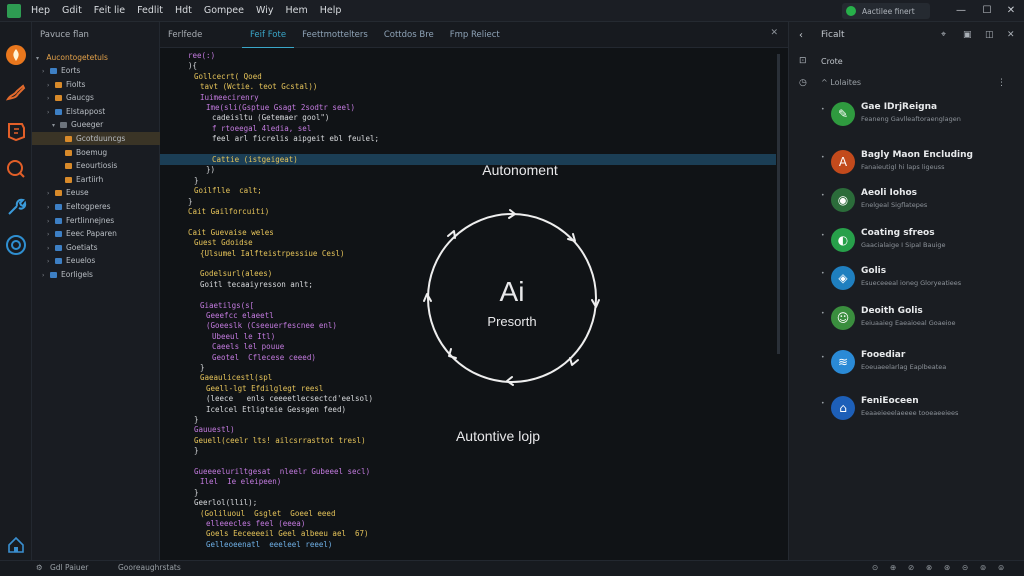 The width and height of the screenshot is (1024, 576). I want to click on maximize-button: ☐, so click(987, 11).